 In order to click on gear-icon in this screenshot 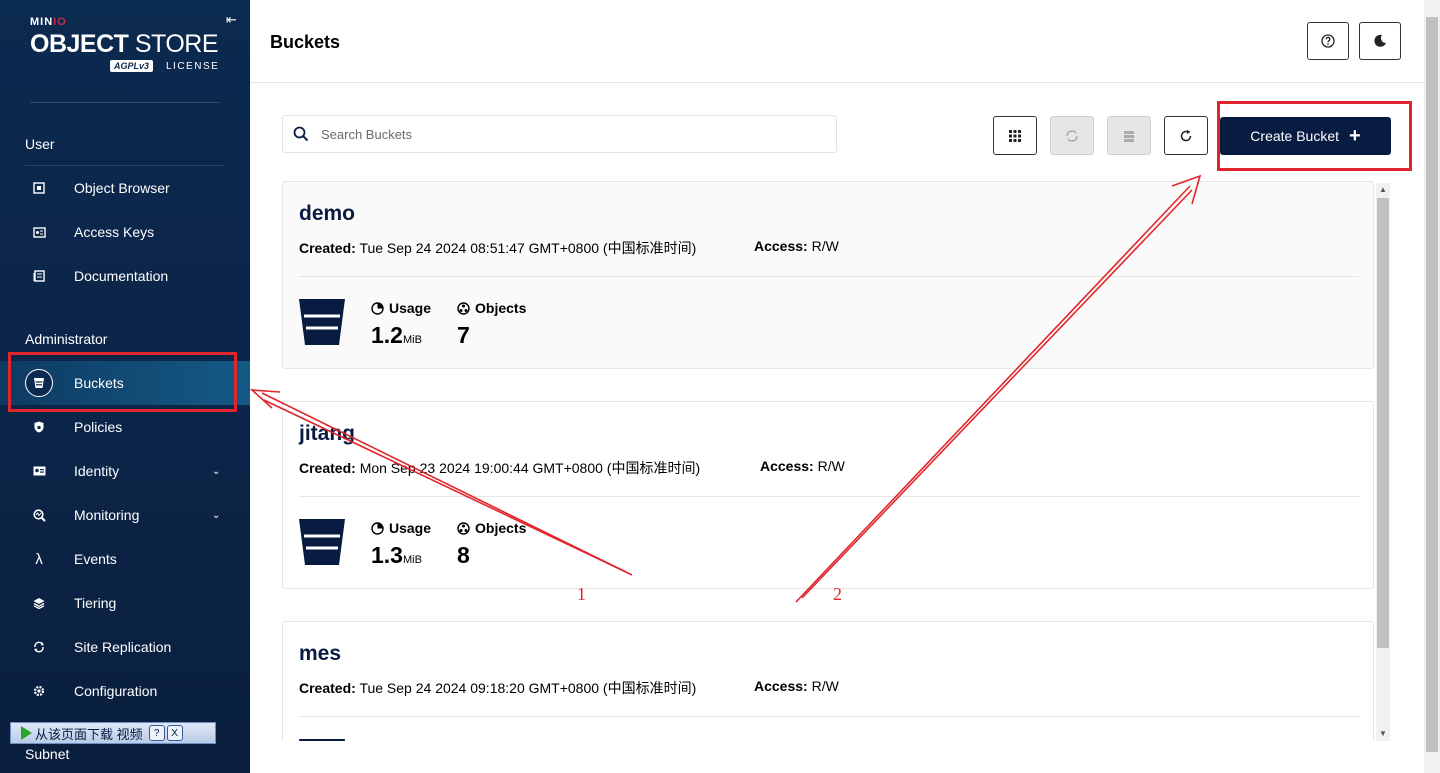, I will do `click(39, 691)`.